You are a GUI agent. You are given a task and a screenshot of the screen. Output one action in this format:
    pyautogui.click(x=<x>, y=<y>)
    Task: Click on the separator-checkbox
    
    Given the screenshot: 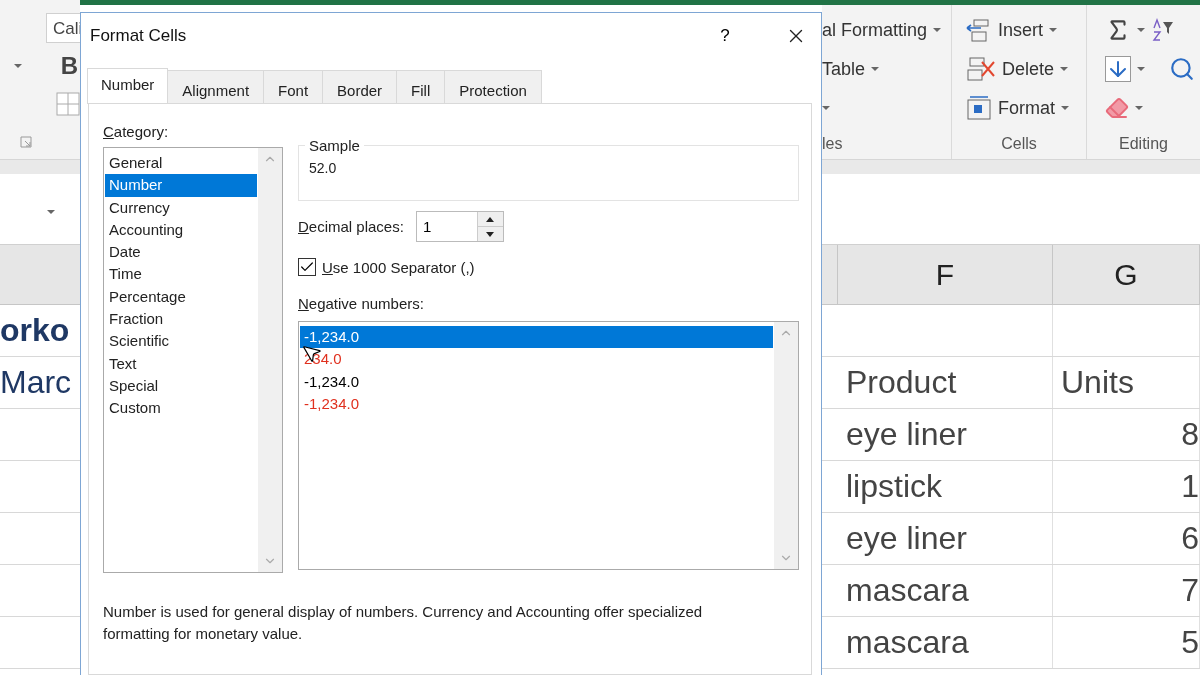 What is the action you would take?
    pyautogui.click(x=307, y=267)
    